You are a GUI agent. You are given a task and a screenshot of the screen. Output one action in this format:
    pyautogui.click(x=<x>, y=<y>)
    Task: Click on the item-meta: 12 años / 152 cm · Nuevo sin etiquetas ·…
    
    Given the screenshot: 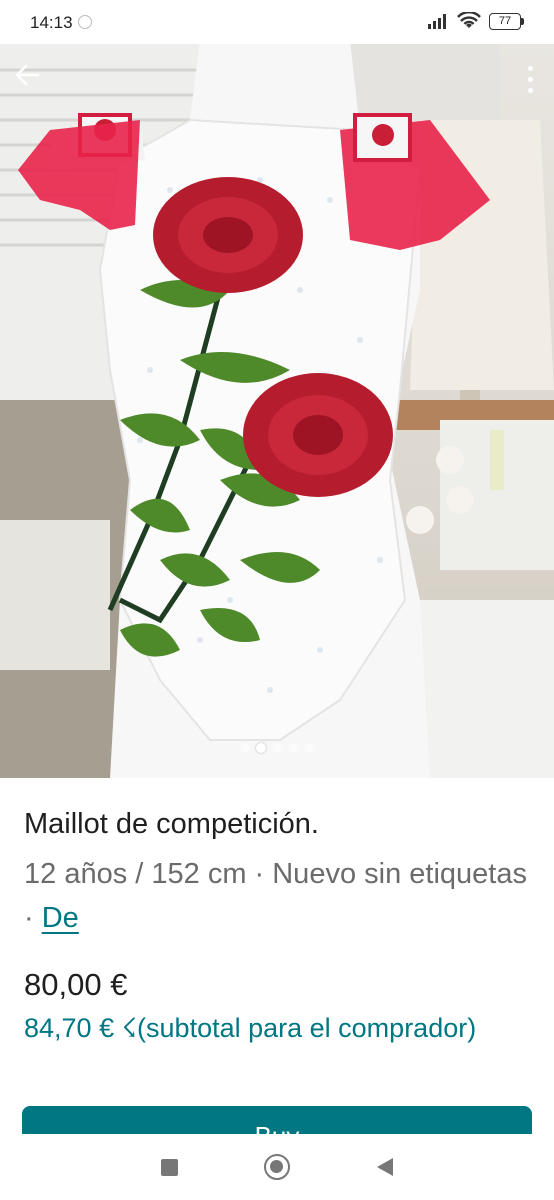 What is the action you would take?
    pyautogui.click(x=277, y=896)
    